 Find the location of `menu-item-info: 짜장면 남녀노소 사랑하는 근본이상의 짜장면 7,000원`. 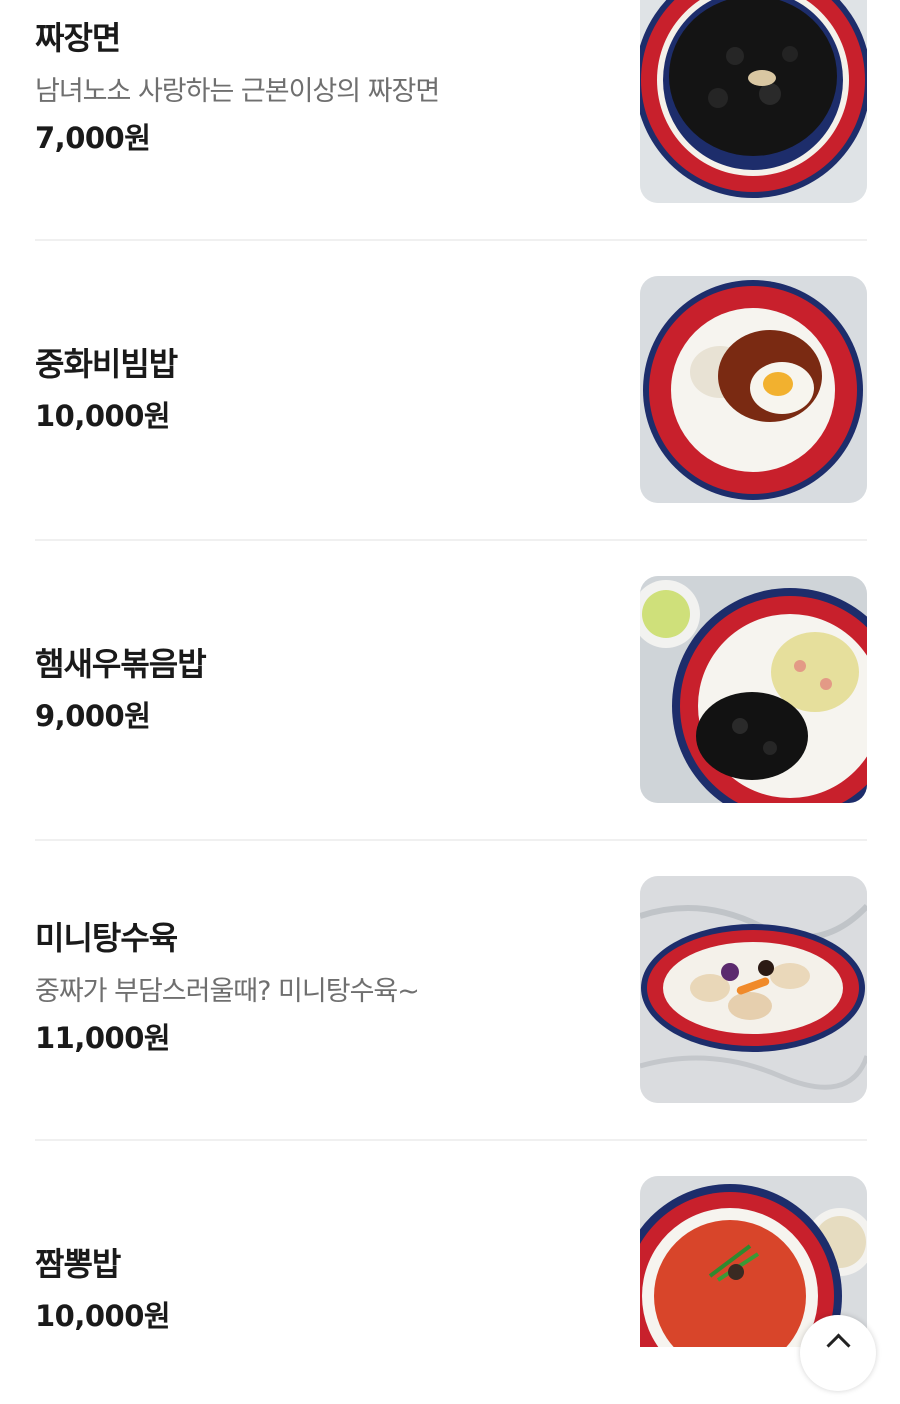

menu-item-info: 짜장면 남녀노소 사랑하는 근본이상의 짜장면 7,000원 is located at coordinates (325, 87).